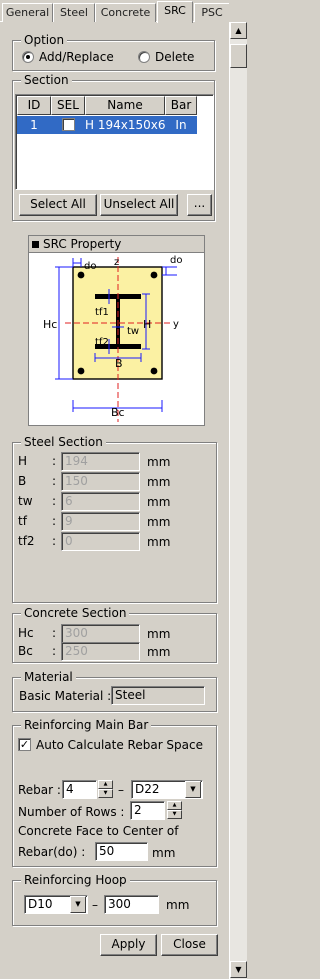 The width and height of the screenshot is (320, 979). What do you see at coordinates (50, 324) in the screenshot?
I see `hc-label: Hc` at bounding box center [50, 324].